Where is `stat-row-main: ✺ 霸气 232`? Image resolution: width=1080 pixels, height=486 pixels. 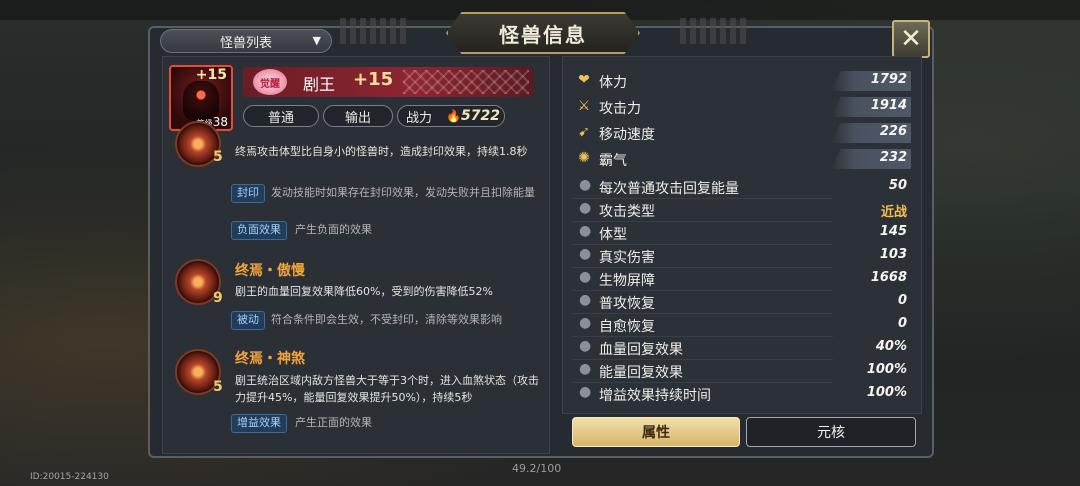 stat-row-main: ✺ 霸气 232 is located at coordinates (743, 159).